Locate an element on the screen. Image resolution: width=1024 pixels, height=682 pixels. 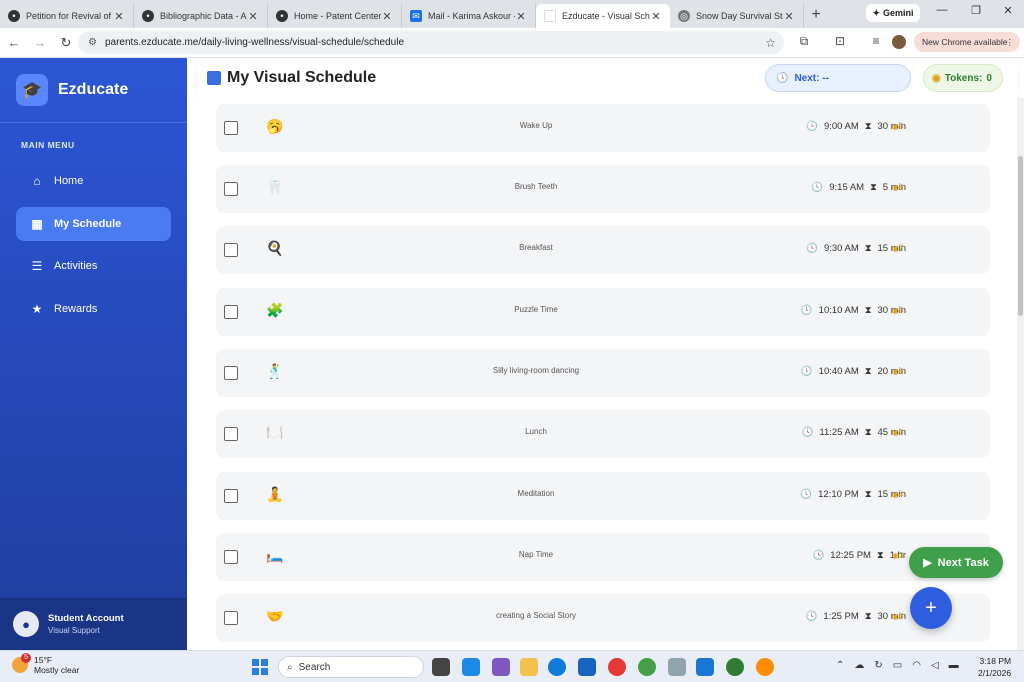
snipping-tool-icon is located at coordinates (677, 667).